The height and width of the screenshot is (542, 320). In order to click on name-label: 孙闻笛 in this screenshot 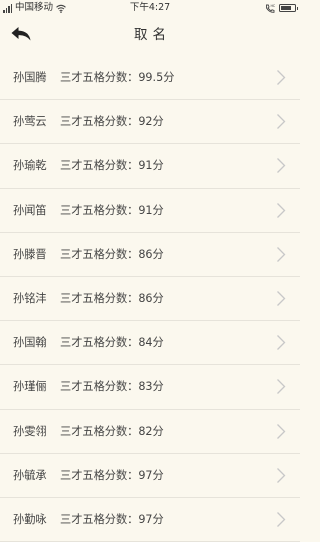, I will do `click(30, 210)`.